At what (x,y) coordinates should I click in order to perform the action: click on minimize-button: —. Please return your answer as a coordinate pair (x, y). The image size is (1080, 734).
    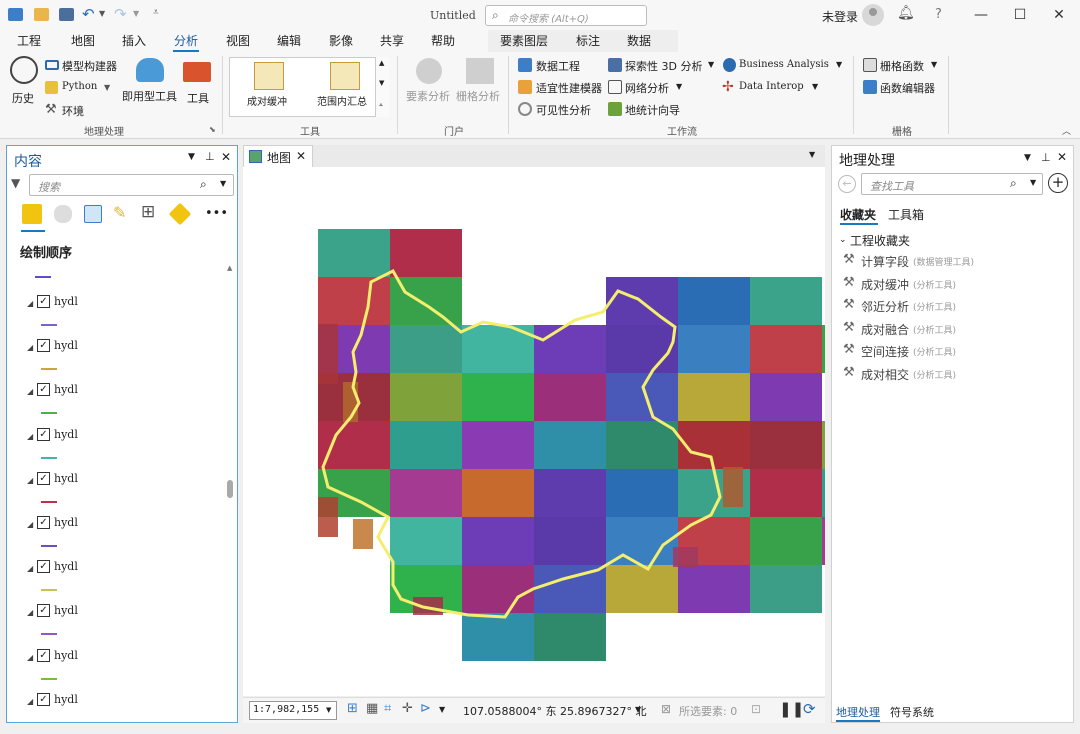
    Looking at the image, I should click on (981, 15).